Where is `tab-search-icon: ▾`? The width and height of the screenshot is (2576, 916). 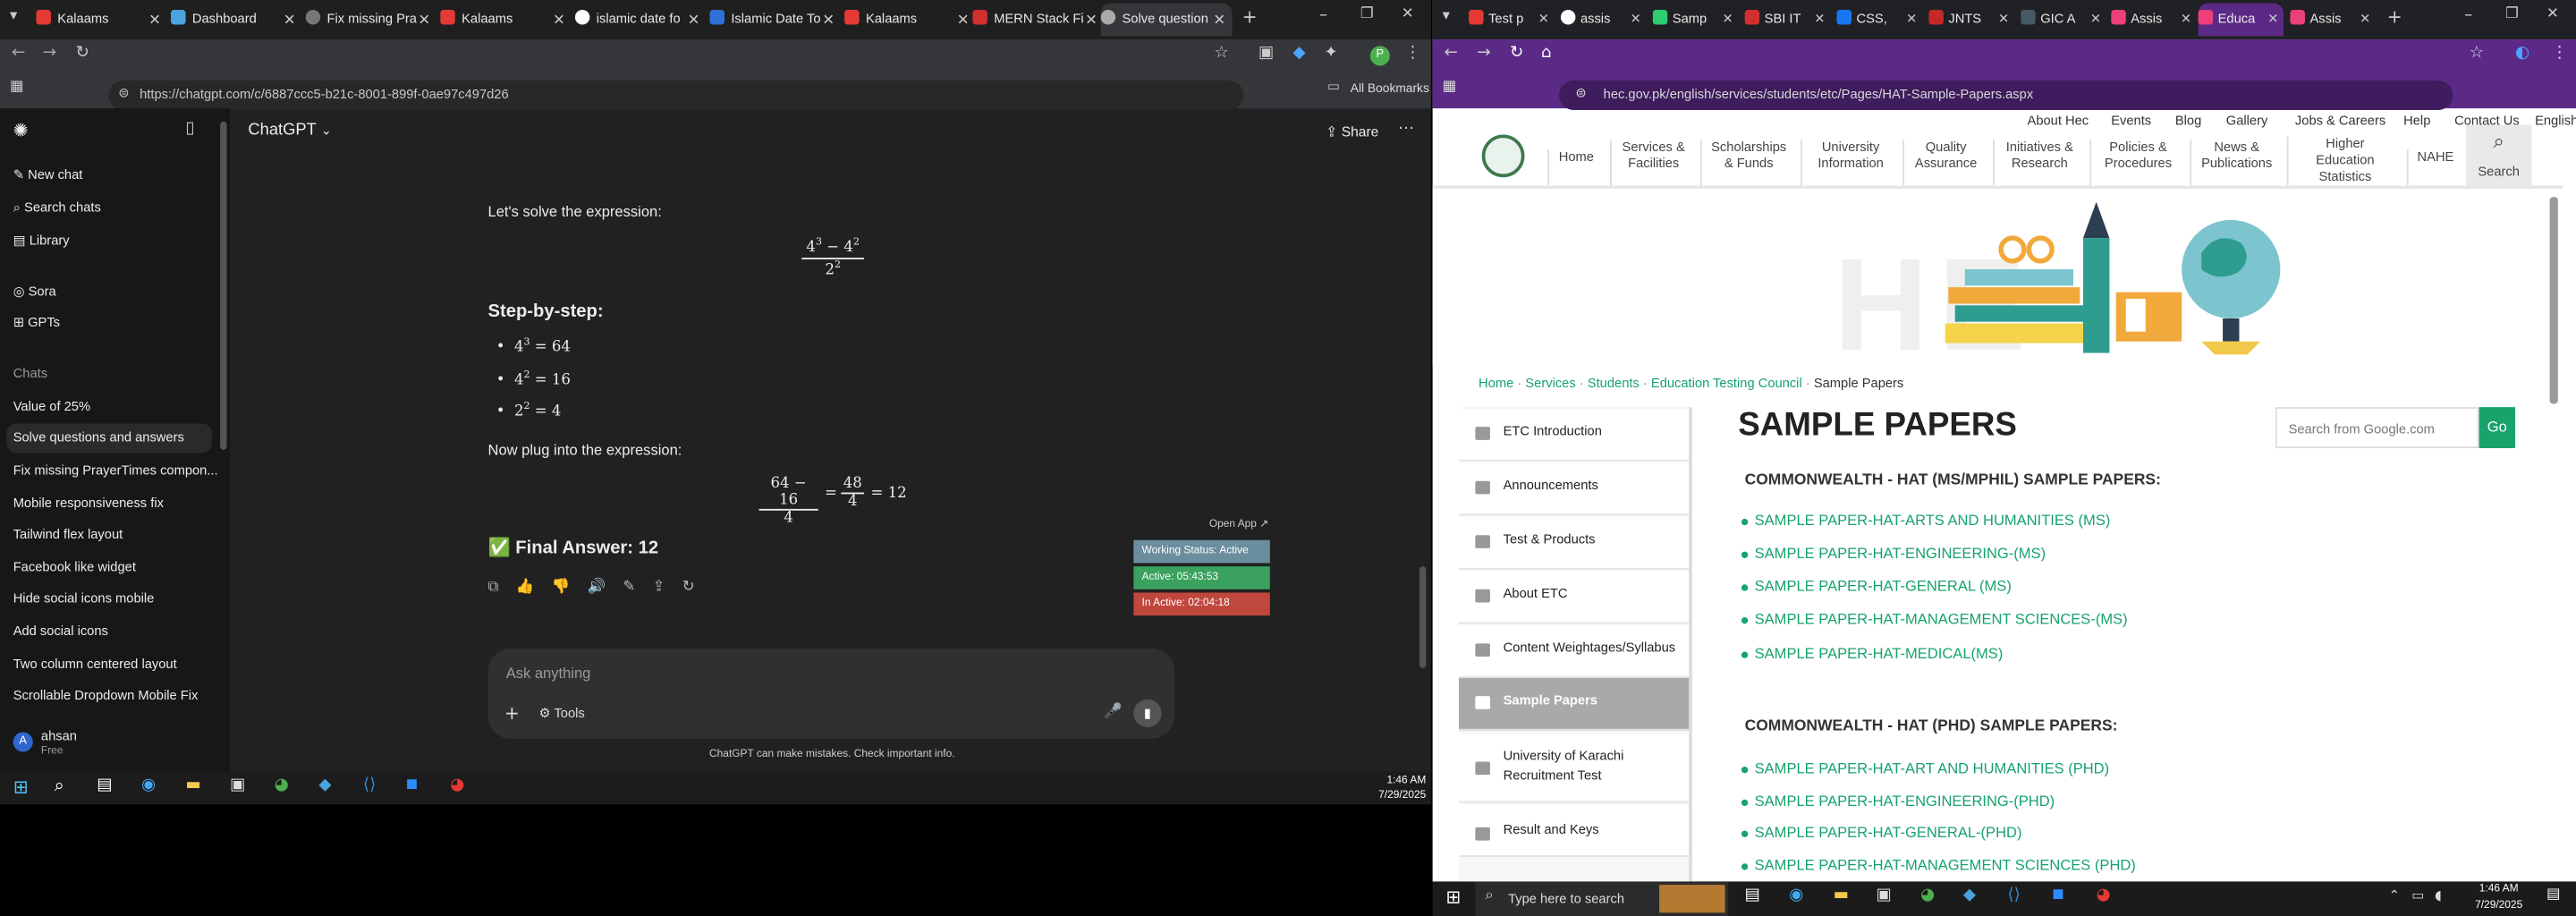
tab-search-icon: ▾ is located at coordinates (1446, 16).